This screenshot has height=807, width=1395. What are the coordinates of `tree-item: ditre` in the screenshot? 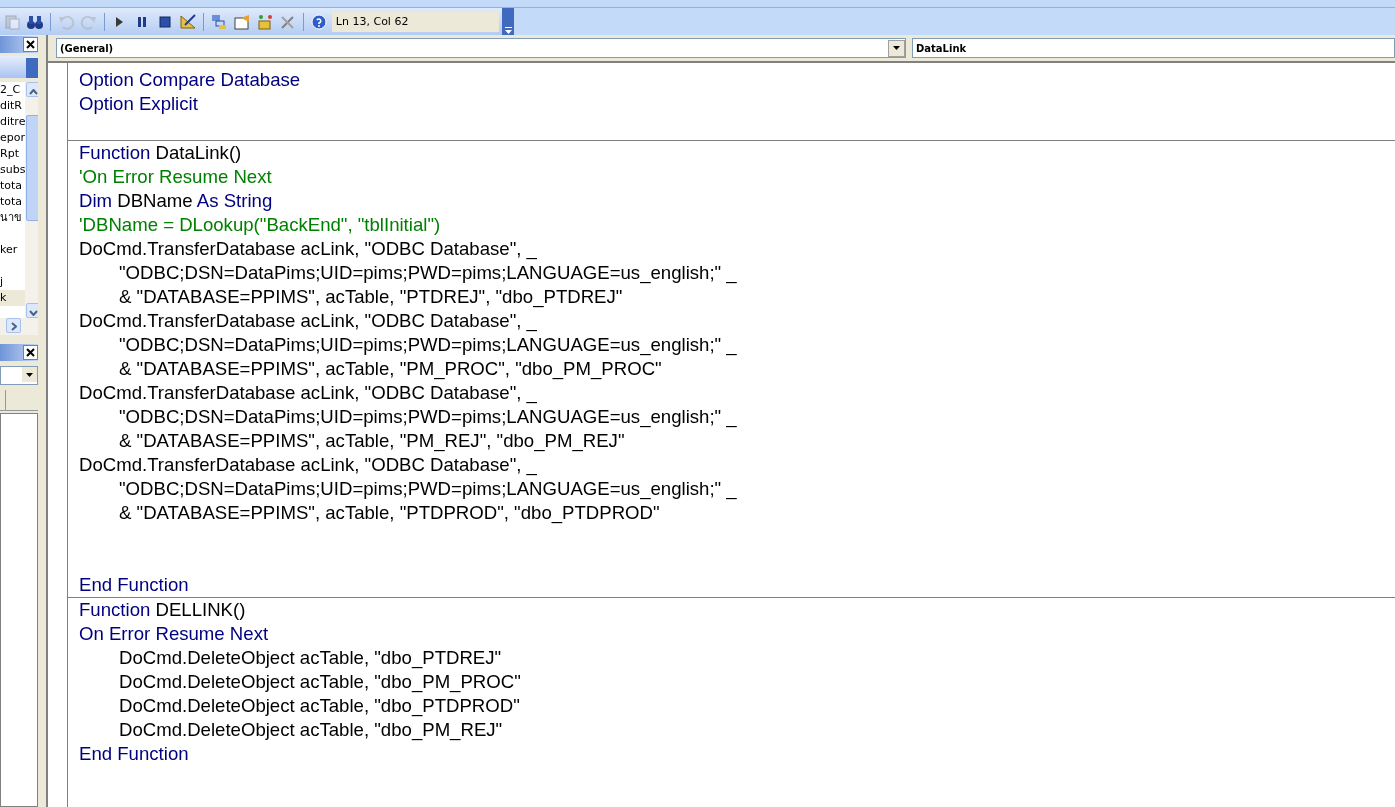 It's located at (13, 122).